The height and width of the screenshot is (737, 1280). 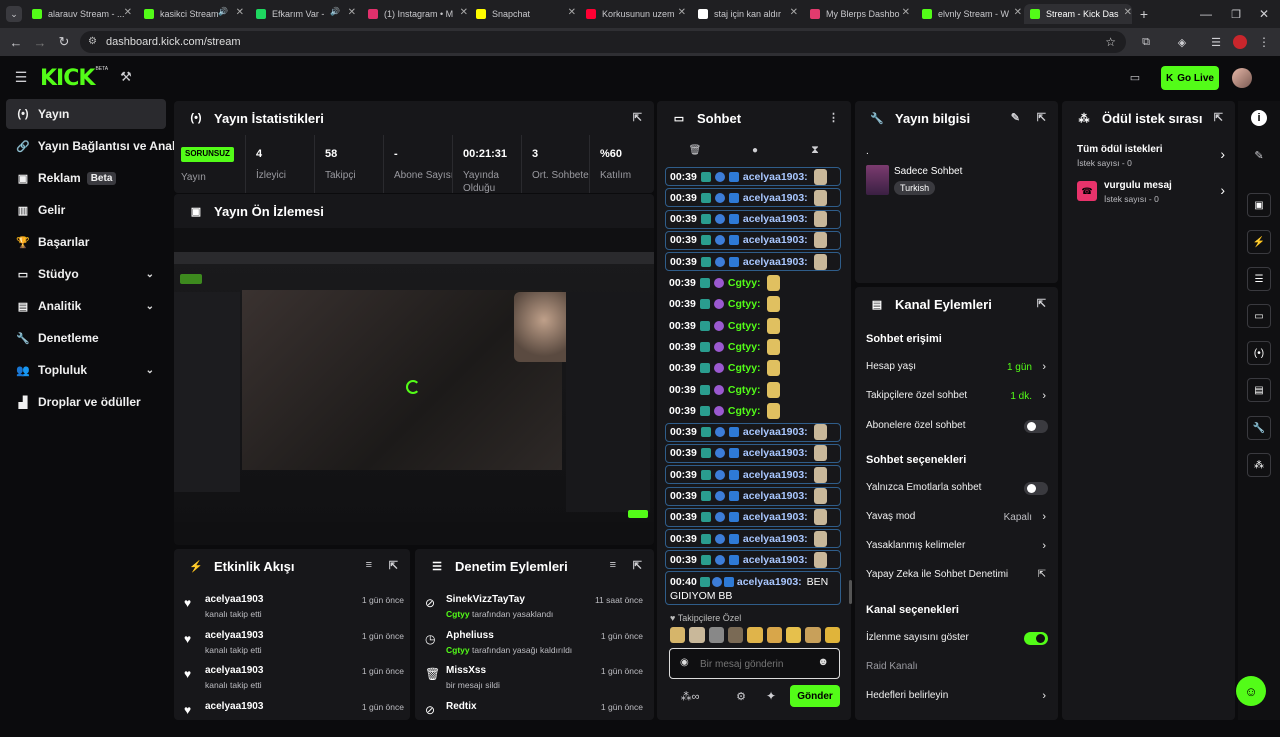 I want to click on filter-icon: ≡, so click(x=613, y=565).